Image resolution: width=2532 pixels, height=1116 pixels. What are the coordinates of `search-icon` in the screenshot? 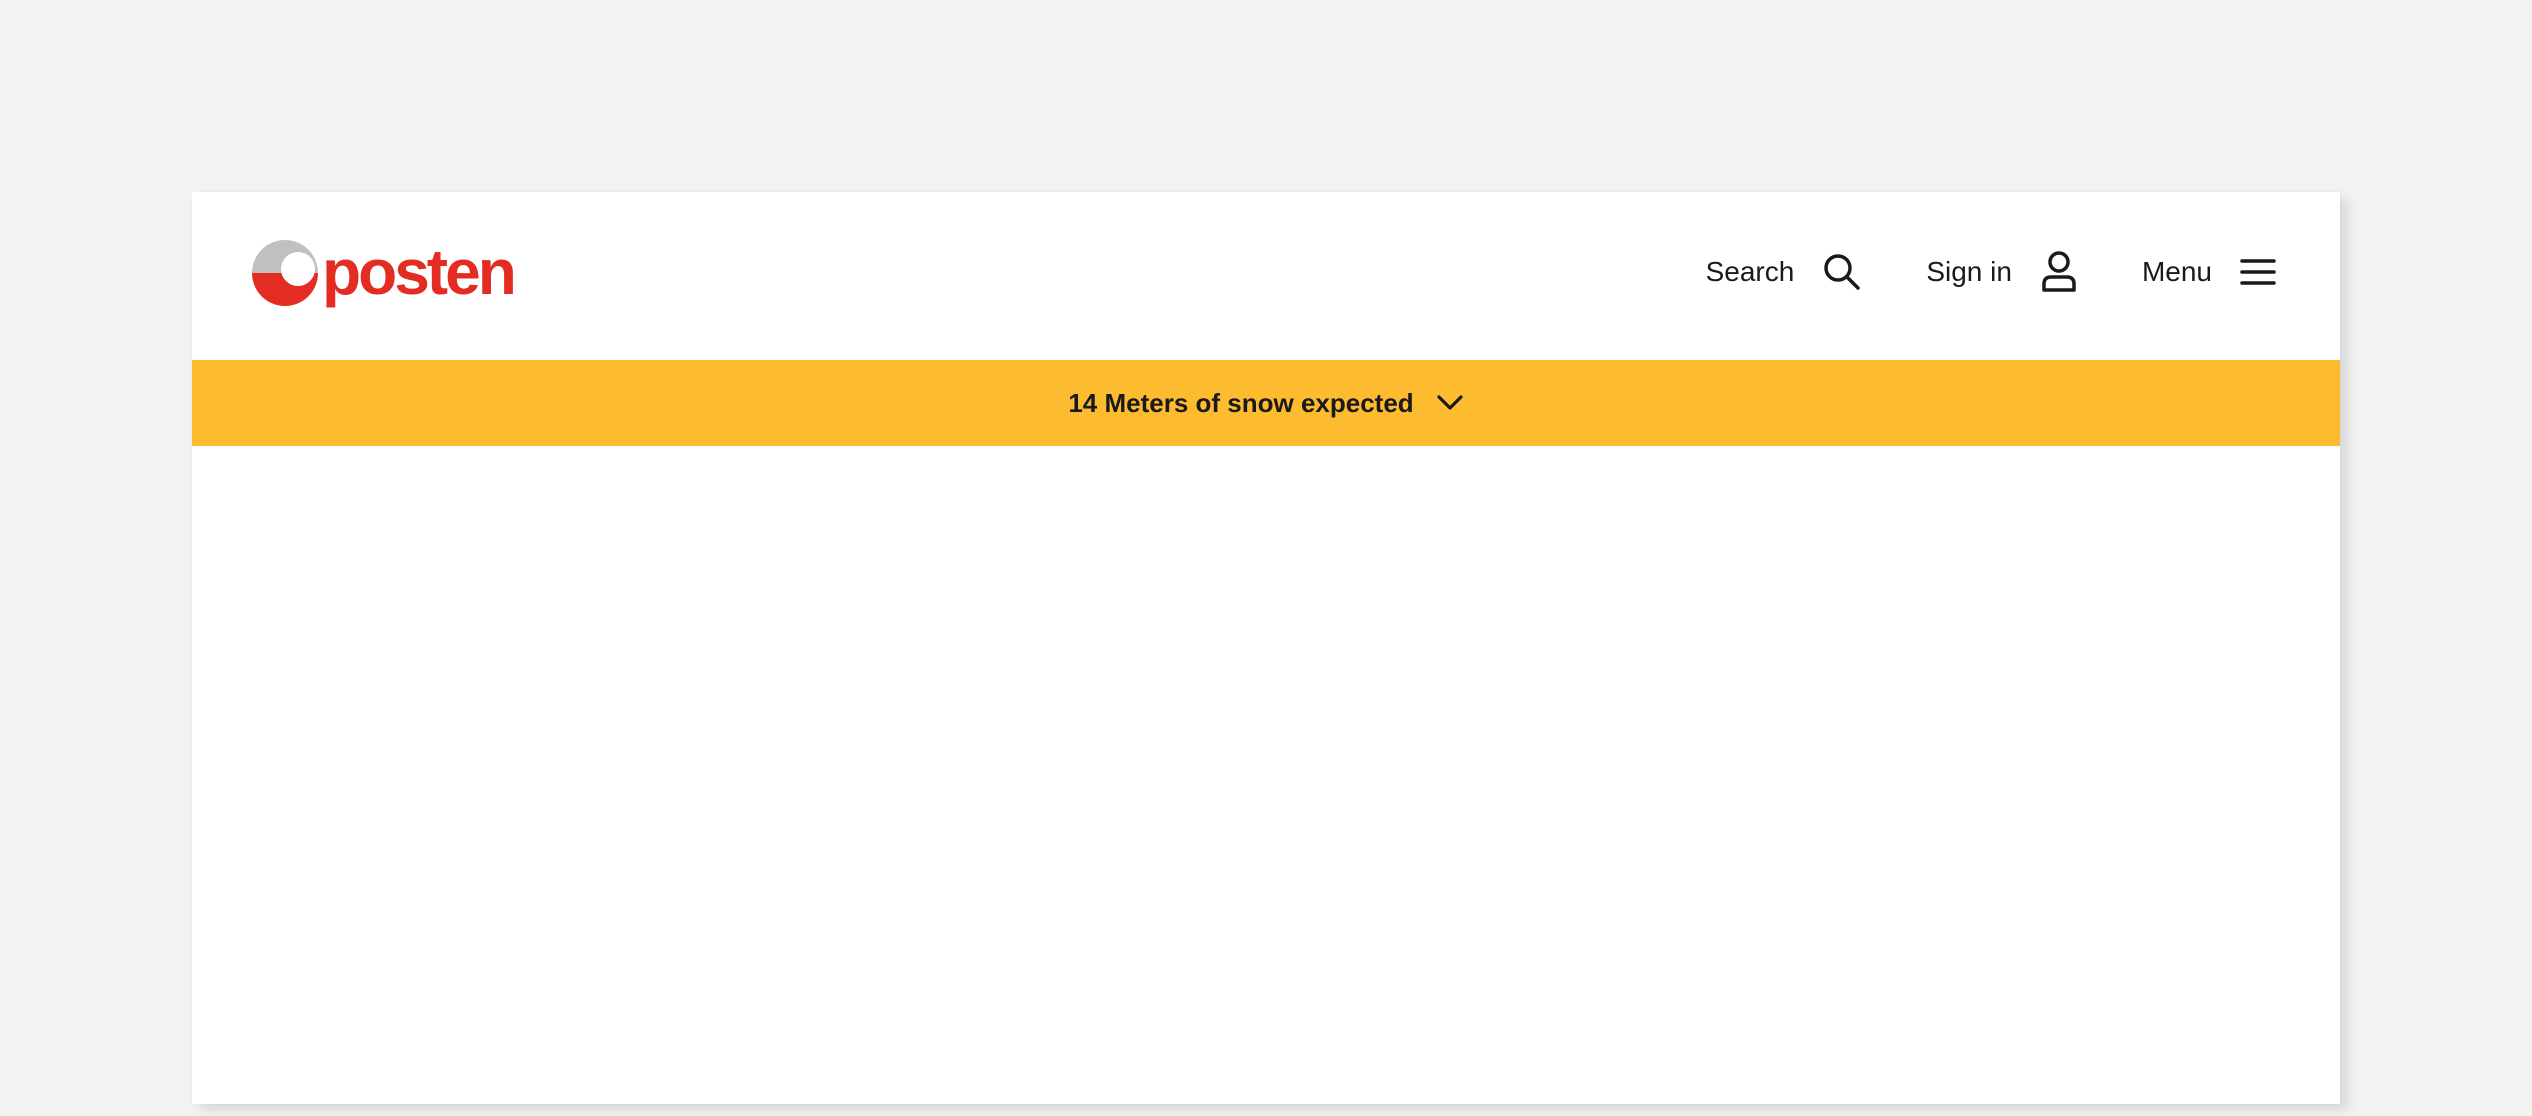 It's located at (1842, 272).